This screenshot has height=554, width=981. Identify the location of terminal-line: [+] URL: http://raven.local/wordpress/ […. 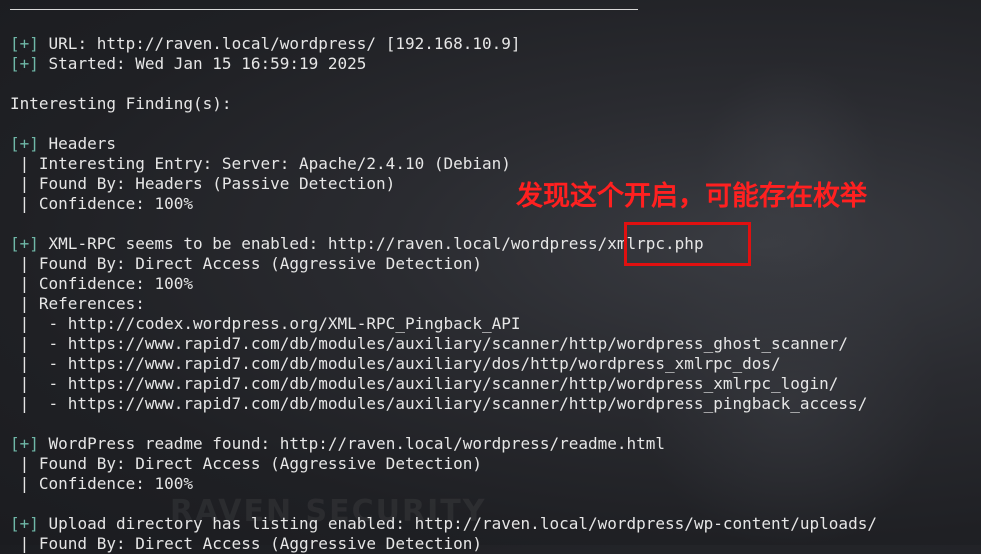
(265, 44).